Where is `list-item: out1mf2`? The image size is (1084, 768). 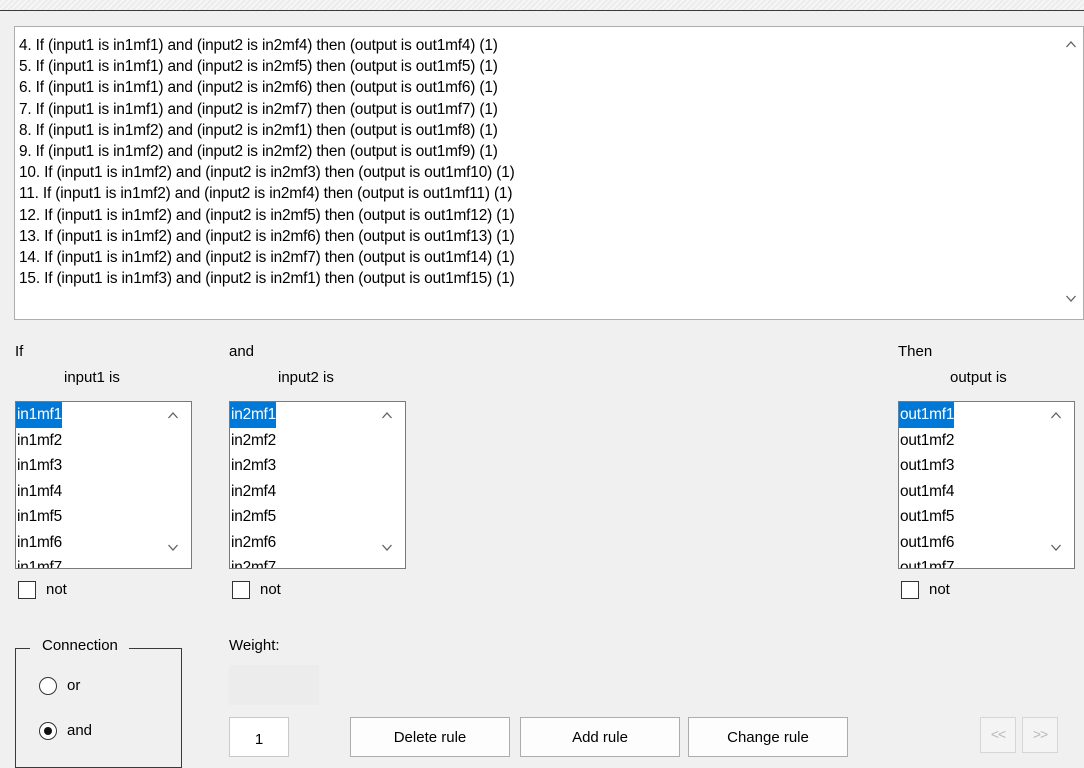
list-item: out1mf2 is located at coordinates (926, 441).